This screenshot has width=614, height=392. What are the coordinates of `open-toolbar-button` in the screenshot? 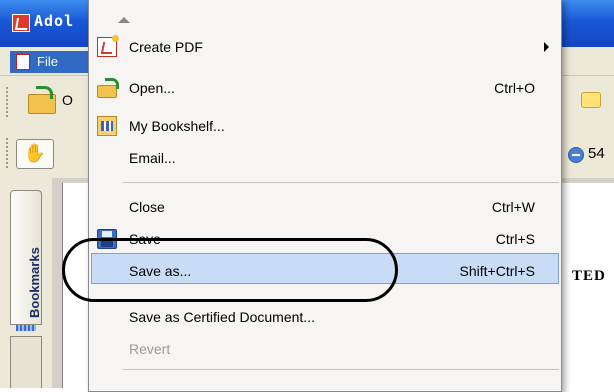 It's located at (41, 101).